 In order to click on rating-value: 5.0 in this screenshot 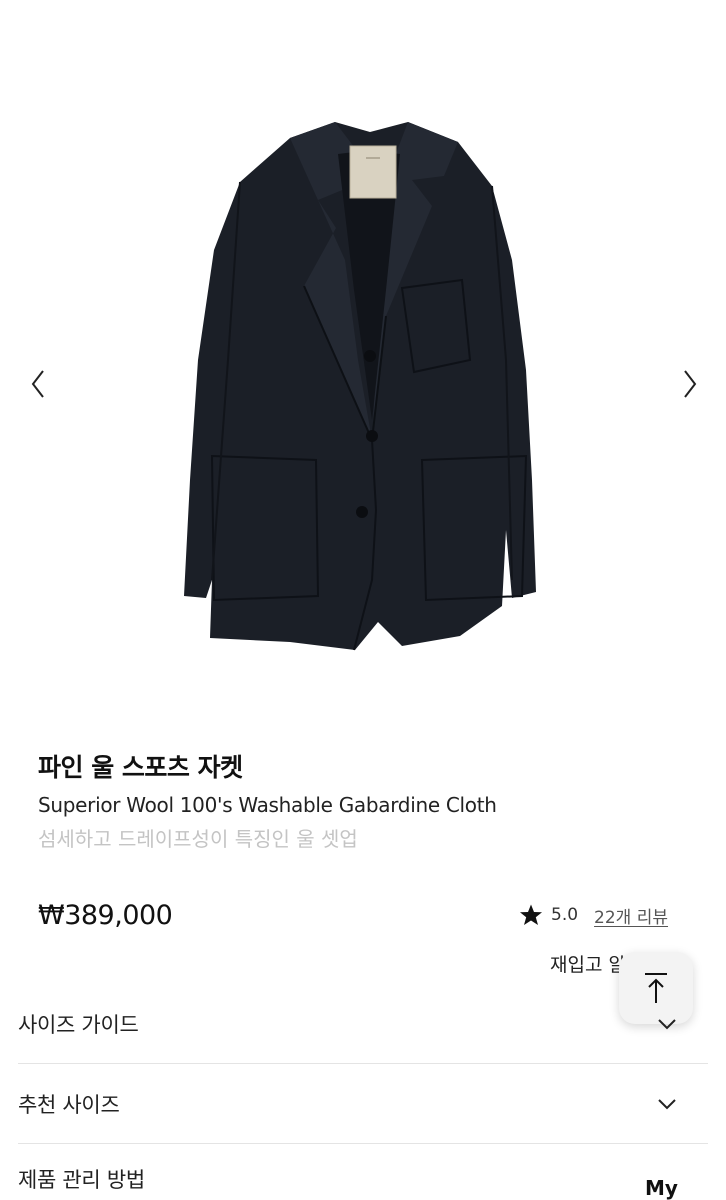, I will do `click(565, 915)`.